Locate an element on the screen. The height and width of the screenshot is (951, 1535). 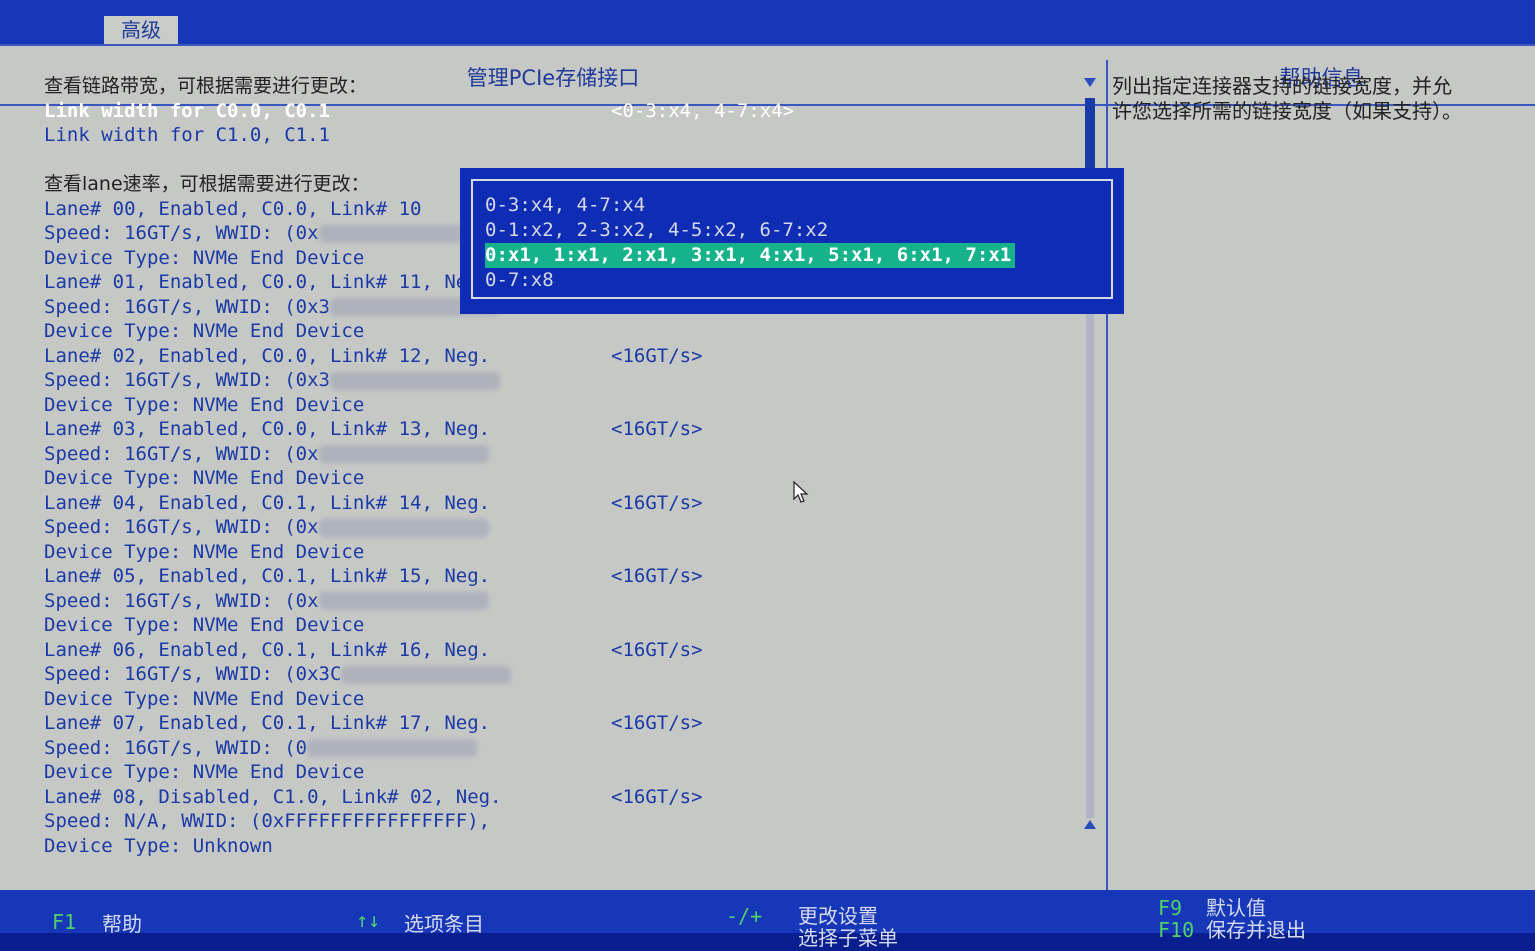
setting-label: 查看lane速率，可根据需要进行更改： is located at coordinates (207, 184).